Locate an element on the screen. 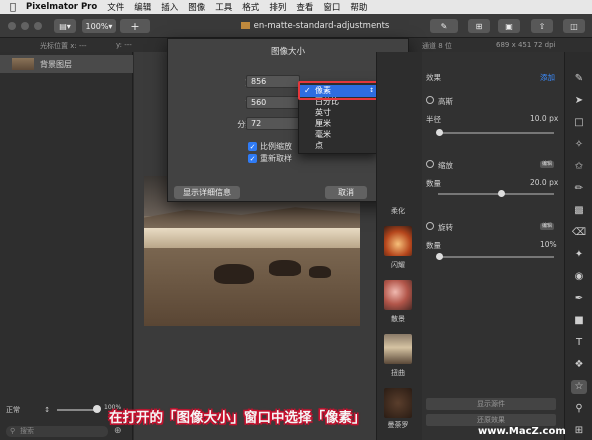  menu-item-file: 文件 is located at coordinates (115, 7).